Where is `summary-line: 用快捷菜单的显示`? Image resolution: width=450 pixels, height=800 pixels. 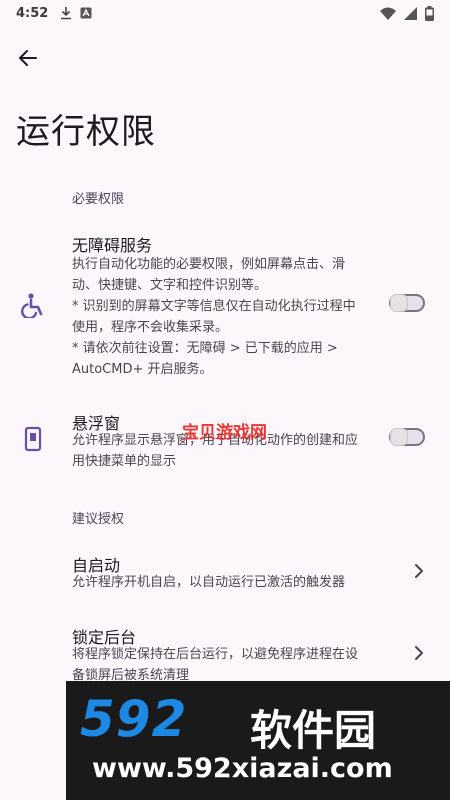 summary-line: 用快捷菜单的显示 is located at coordinates (124, 461).